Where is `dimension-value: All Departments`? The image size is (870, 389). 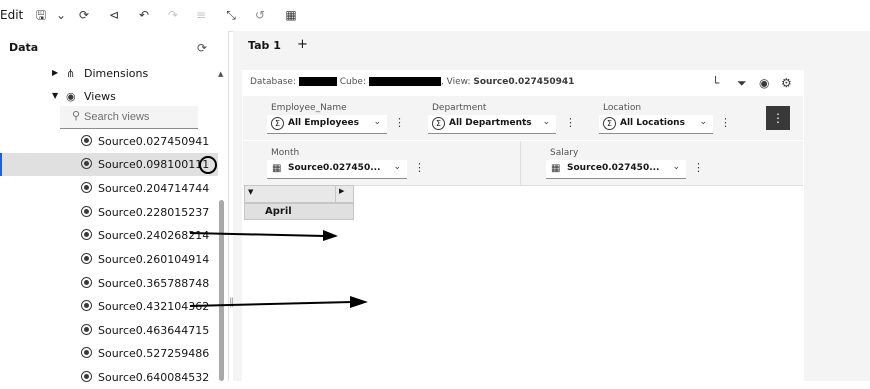
dimension-value: All Departments is located at coordinates (490, 123).